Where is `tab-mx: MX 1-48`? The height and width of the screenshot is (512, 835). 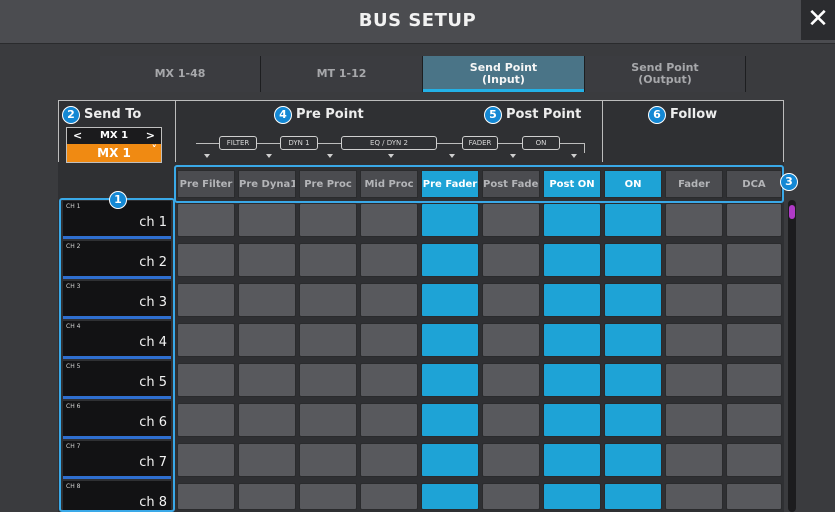
tab-mx: MX 1-48 is located at coordinates (180, 74).